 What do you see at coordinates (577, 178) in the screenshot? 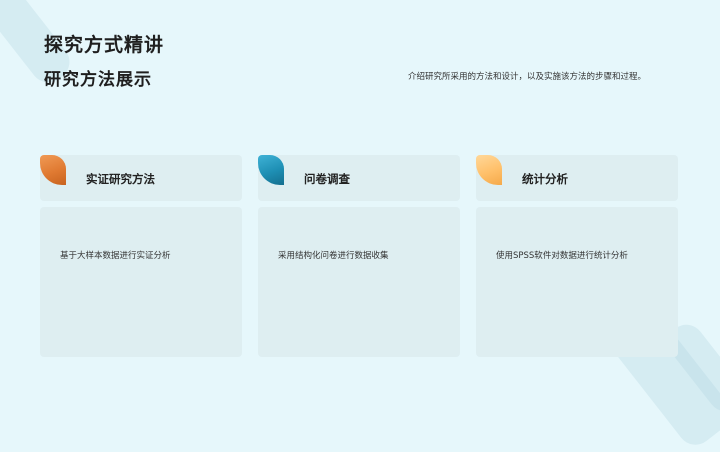
I see `card-header-statistics: 统计分析` at bounding box center [577, 178].